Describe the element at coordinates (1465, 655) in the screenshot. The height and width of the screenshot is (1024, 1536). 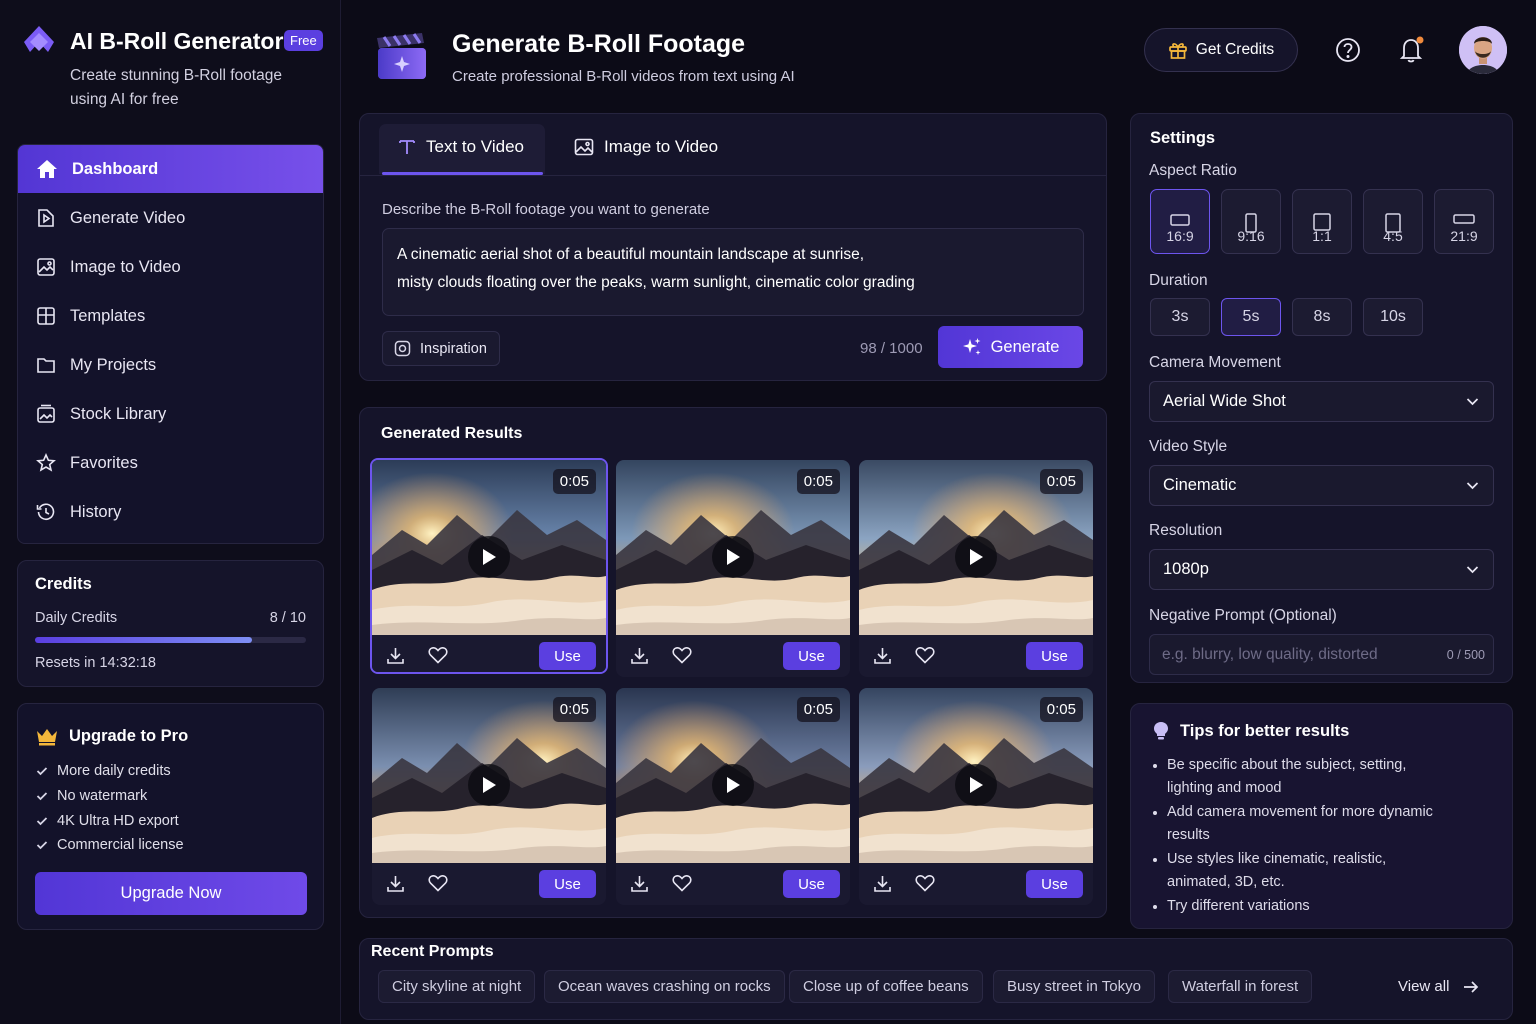
I see `negative-prompt-counter: 0 / 500` at that location.